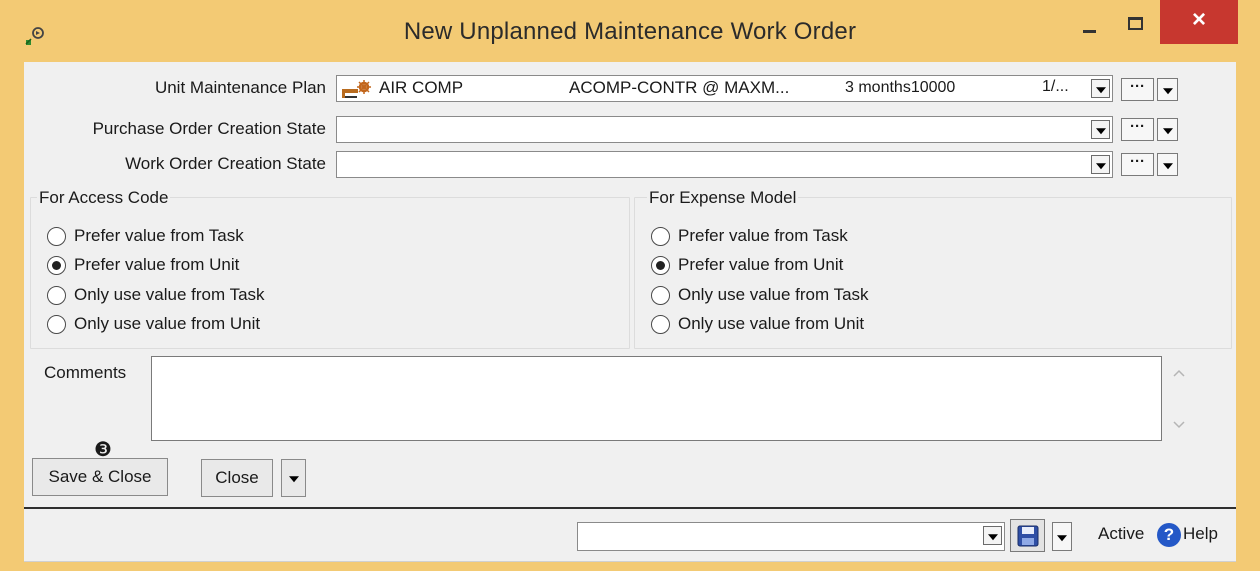 The width and height of the screenshot is (1260, 571). I want to click on save-options-dropdown-button, so click(1062, 536).